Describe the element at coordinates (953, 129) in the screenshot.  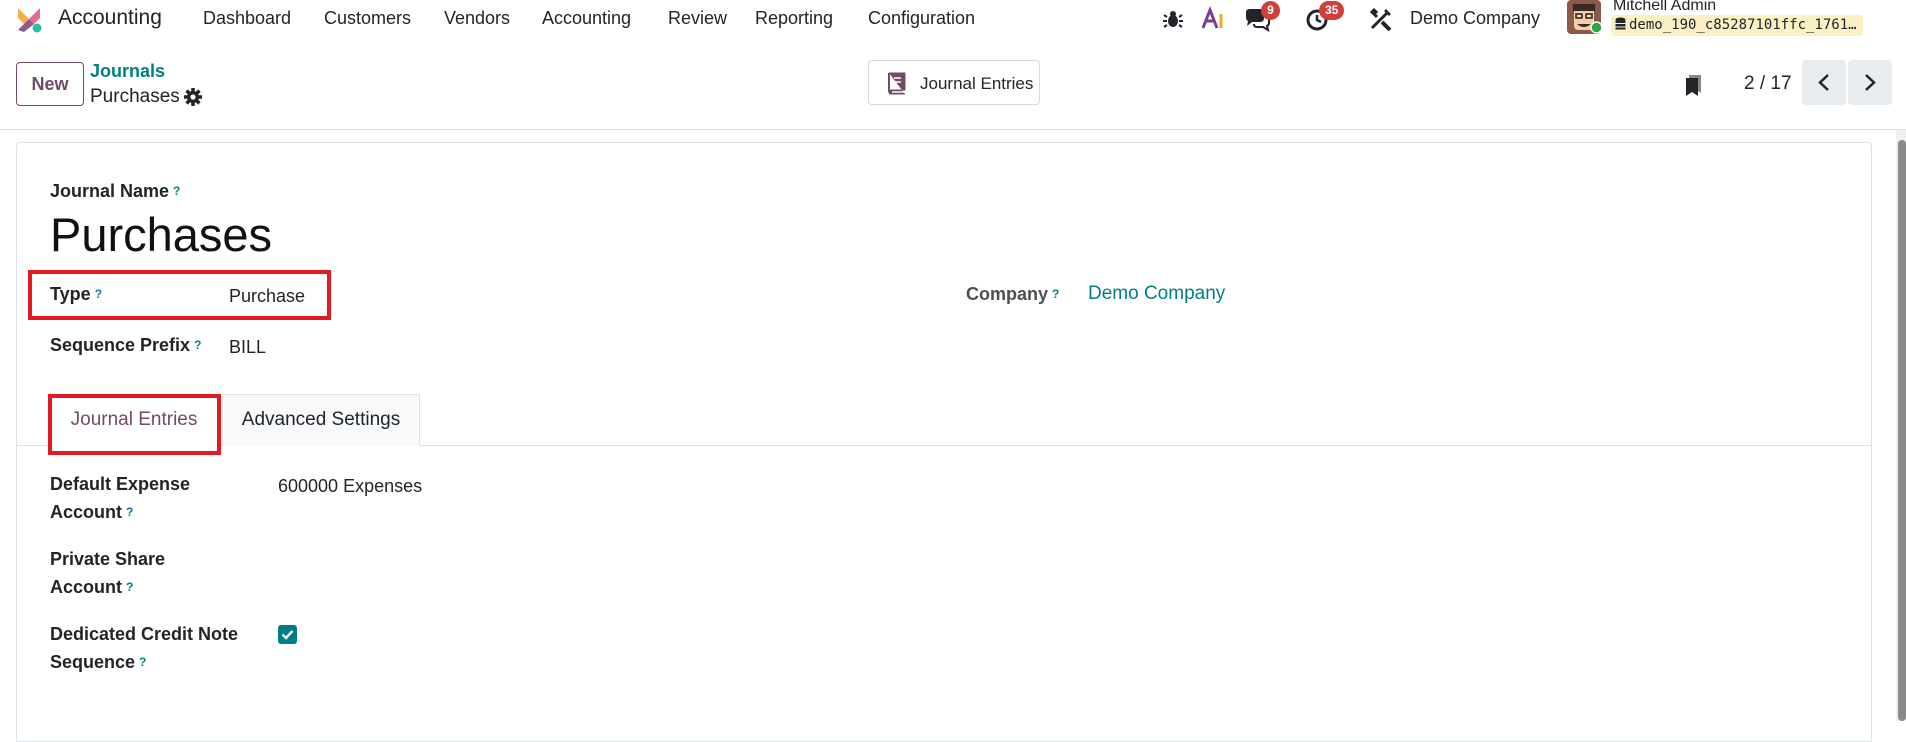
I see `control-panel-divider` at that location.